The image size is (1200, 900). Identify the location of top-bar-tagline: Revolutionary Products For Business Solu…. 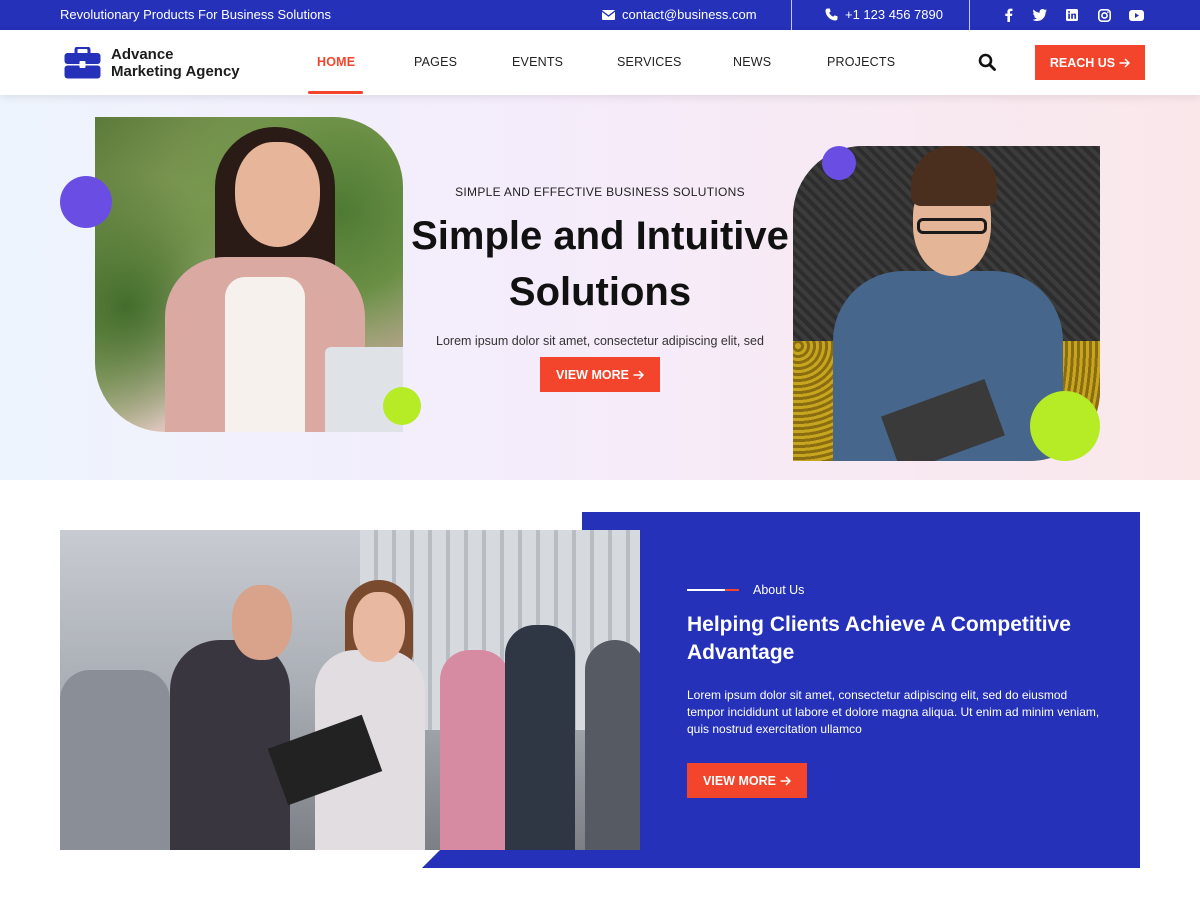
(195, 14).